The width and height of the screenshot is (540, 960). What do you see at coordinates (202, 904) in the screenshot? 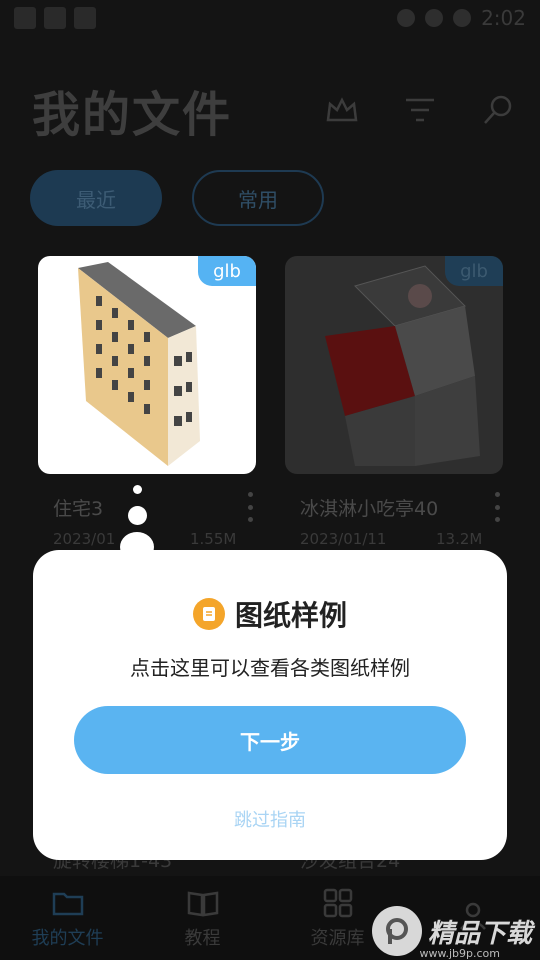
I see `book-icon` at bounding box center [202, 904].